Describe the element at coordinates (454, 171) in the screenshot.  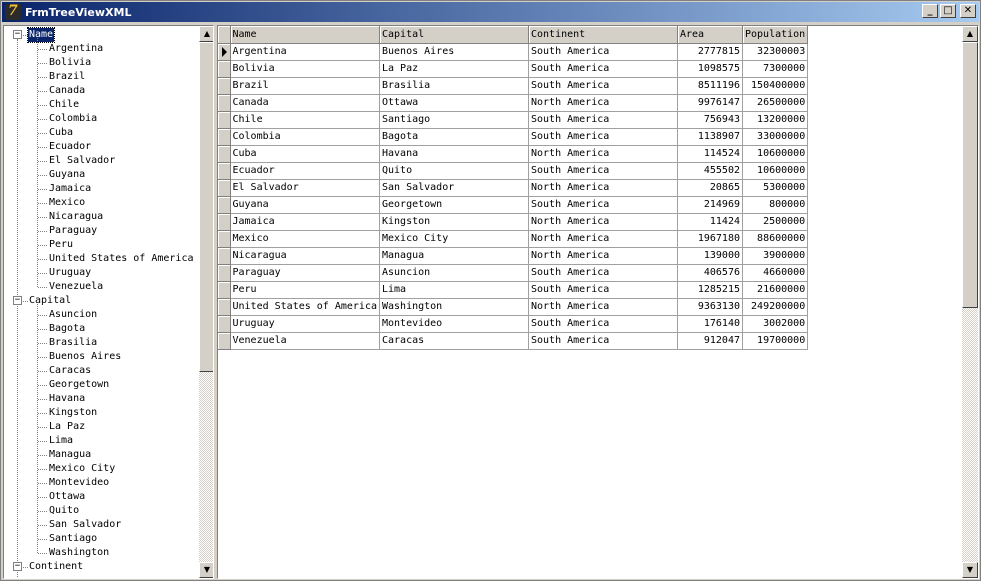
I see `grid-cell-capital: Quito` at that location.